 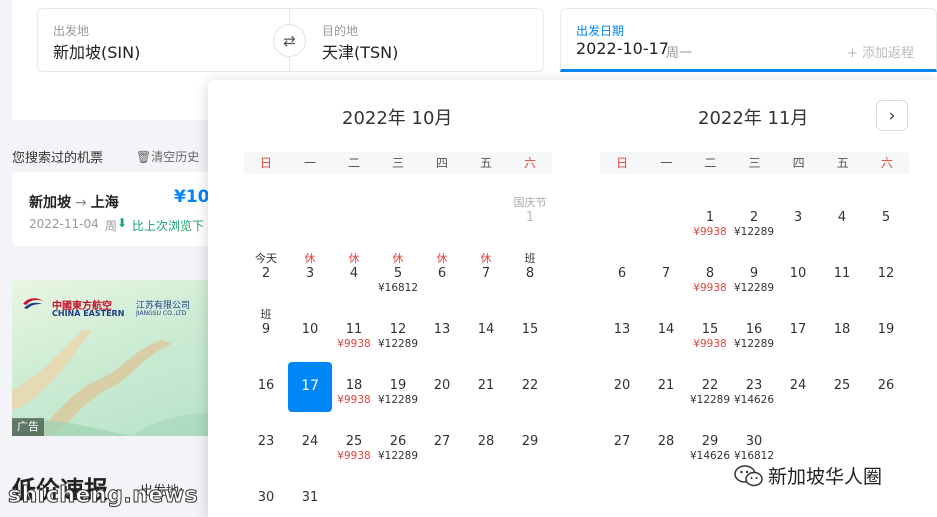 What do you see at coordinates (354, 333) in the screenshot?
I see `day-cell: 11 ¥9938` at bounding box center [354, 333].